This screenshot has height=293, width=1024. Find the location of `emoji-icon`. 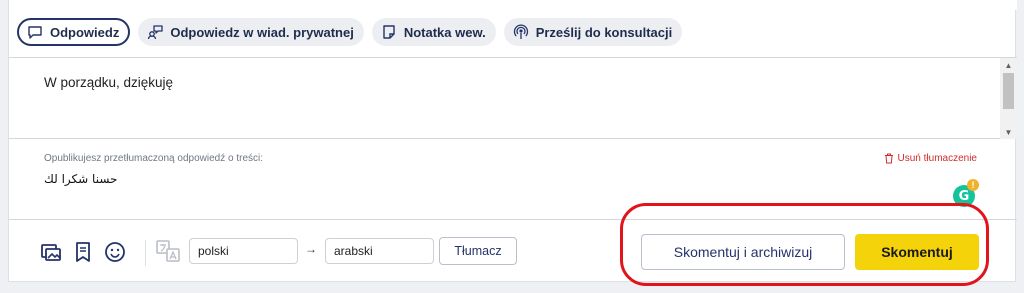

emoji-icon is located at coordinates (115, 252).